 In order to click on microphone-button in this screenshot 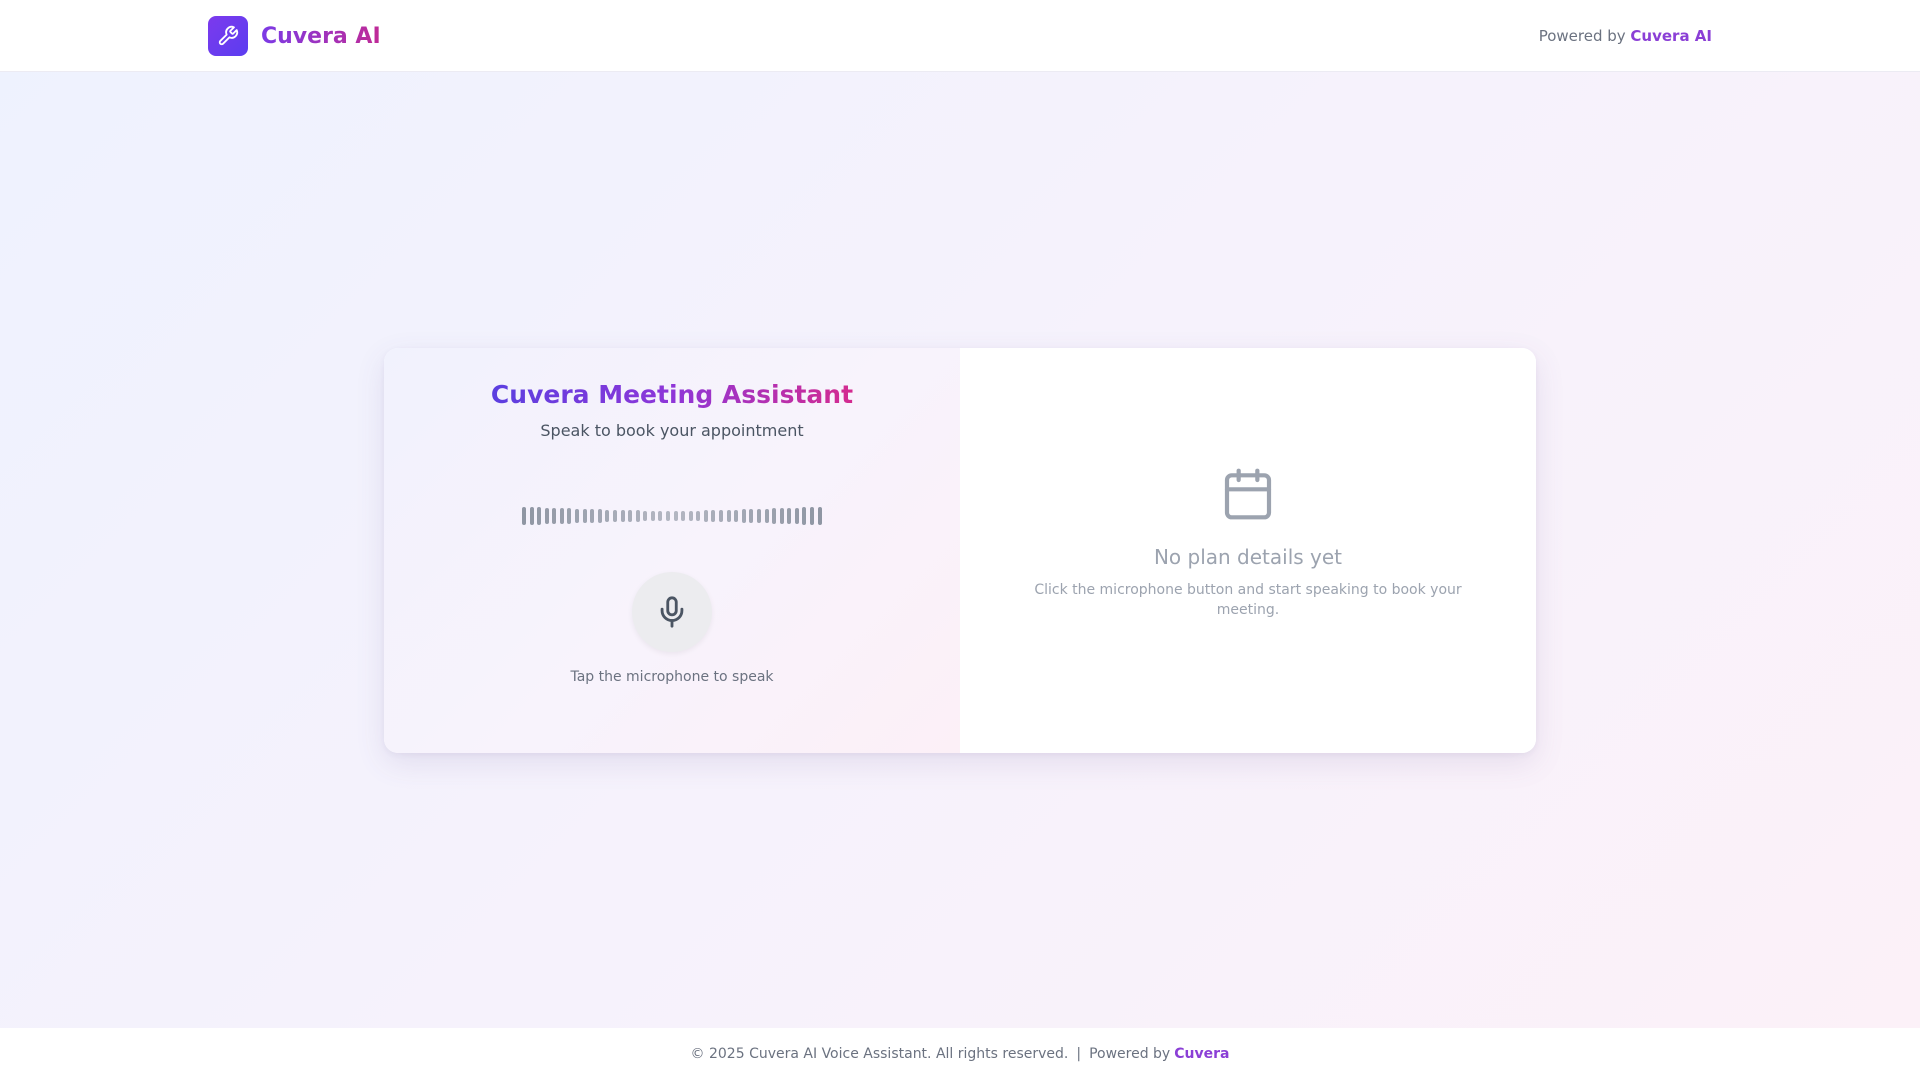, I will do `click(672, 612)`.